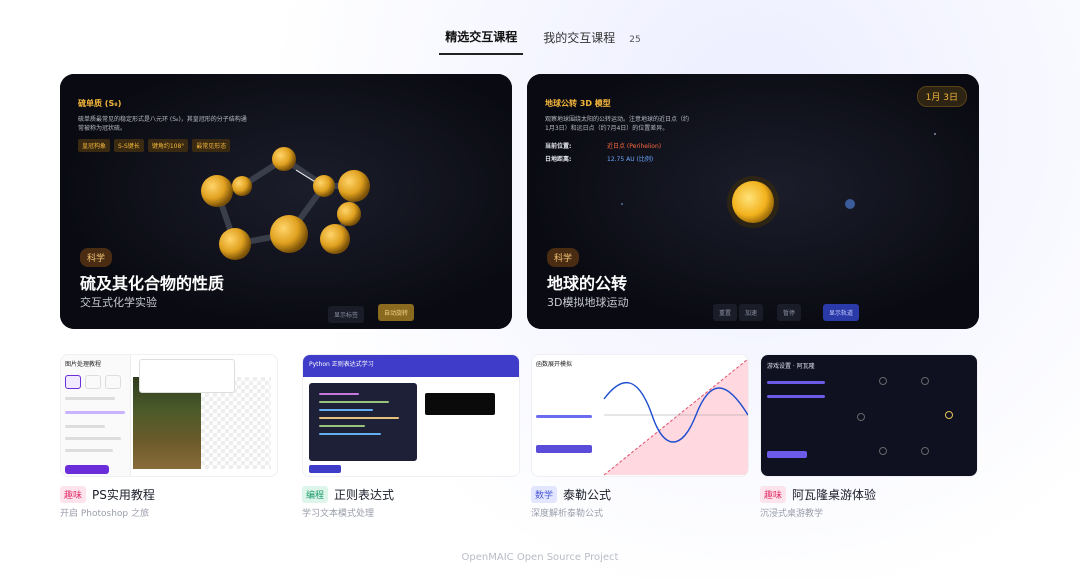 The image size is (1080, 580). What do you see at coordinates (364, 495) in the screenshot?
I see `course-title: 正则表达式` at bounding box center [364, 495].